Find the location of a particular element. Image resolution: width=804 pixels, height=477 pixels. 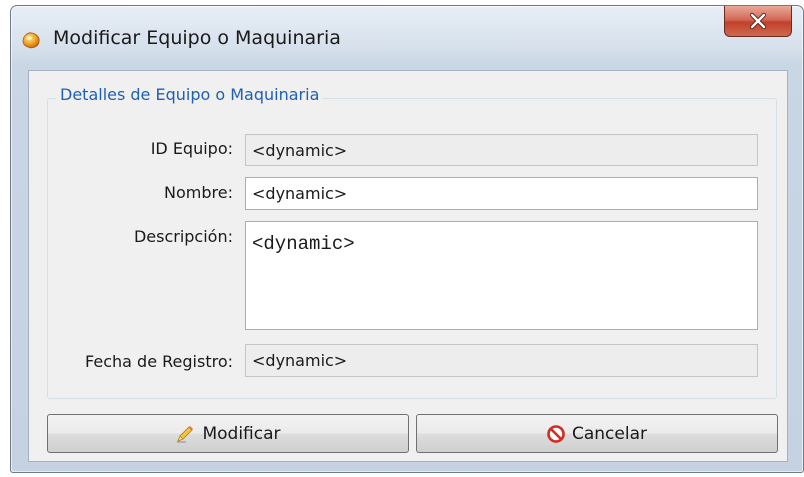

app-icon is located at coordinates (31, 40).